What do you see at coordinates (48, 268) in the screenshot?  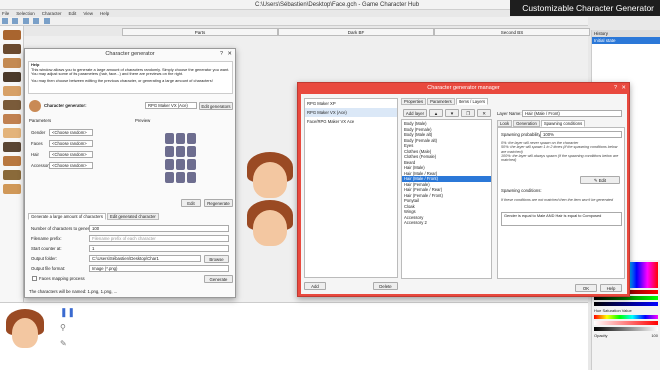 I see `format-label: Output file format:` at bounding box center [48, 268].